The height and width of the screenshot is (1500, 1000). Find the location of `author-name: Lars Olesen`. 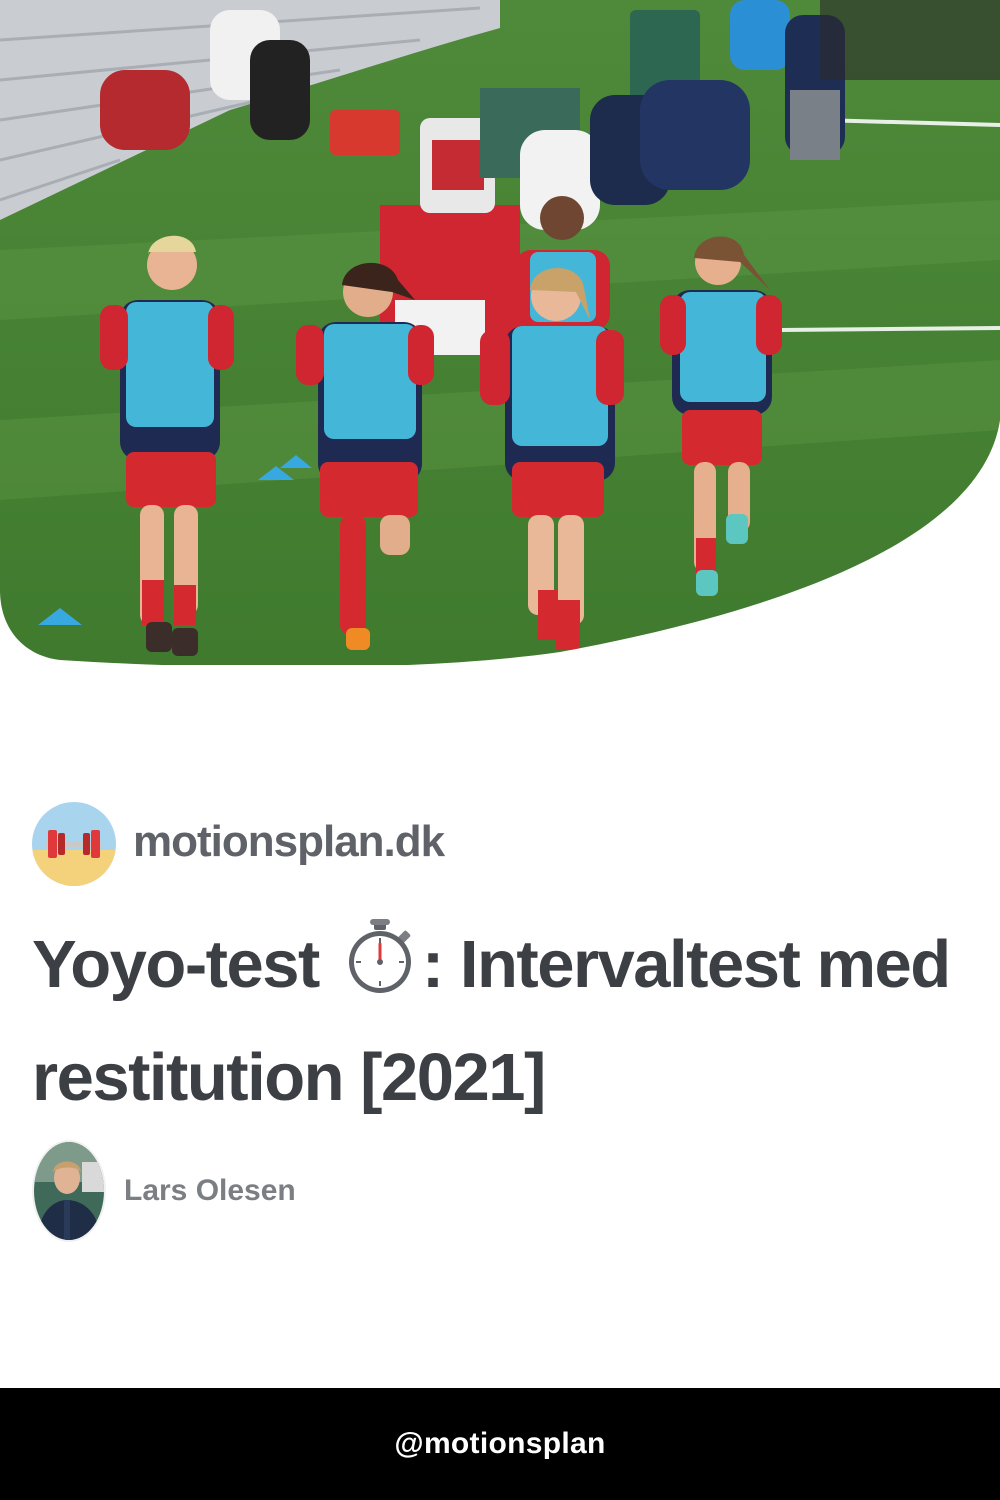

author-name: Lars Olesen is located at coordinates (210, 1191).